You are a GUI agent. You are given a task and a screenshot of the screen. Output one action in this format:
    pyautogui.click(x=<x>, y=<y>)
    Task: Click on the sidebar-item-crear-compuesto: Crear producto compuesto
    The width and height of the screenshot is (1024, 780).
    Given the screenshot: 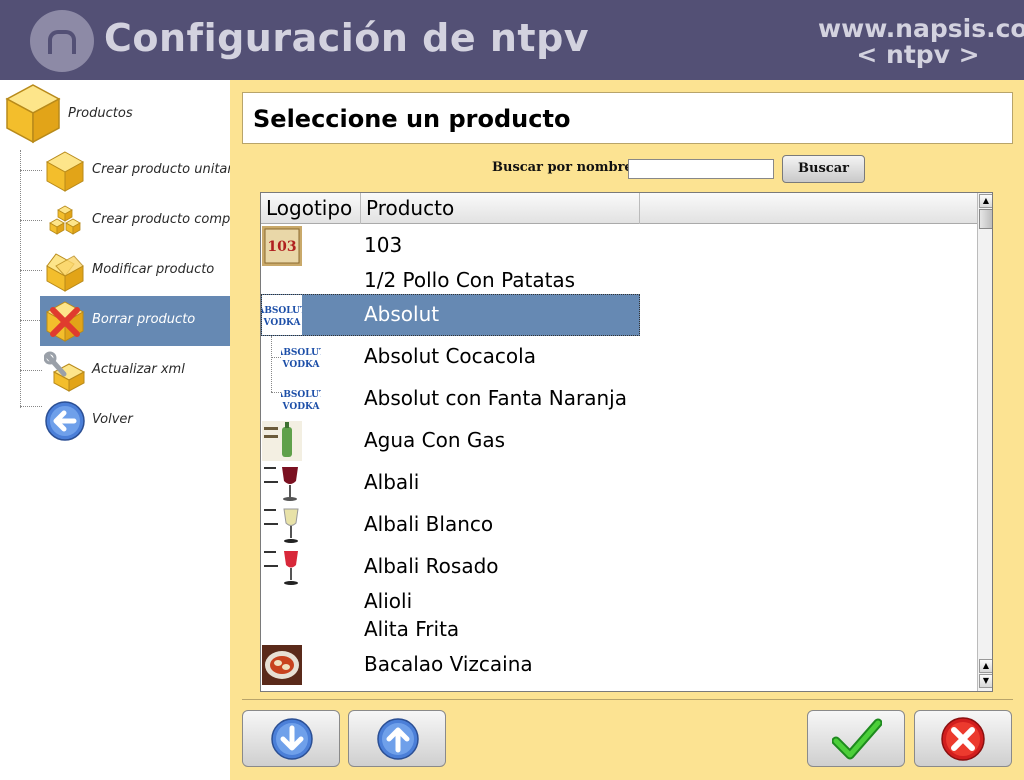 What is the action you would take?
    pyautogui.click(x=135, y=221)
    